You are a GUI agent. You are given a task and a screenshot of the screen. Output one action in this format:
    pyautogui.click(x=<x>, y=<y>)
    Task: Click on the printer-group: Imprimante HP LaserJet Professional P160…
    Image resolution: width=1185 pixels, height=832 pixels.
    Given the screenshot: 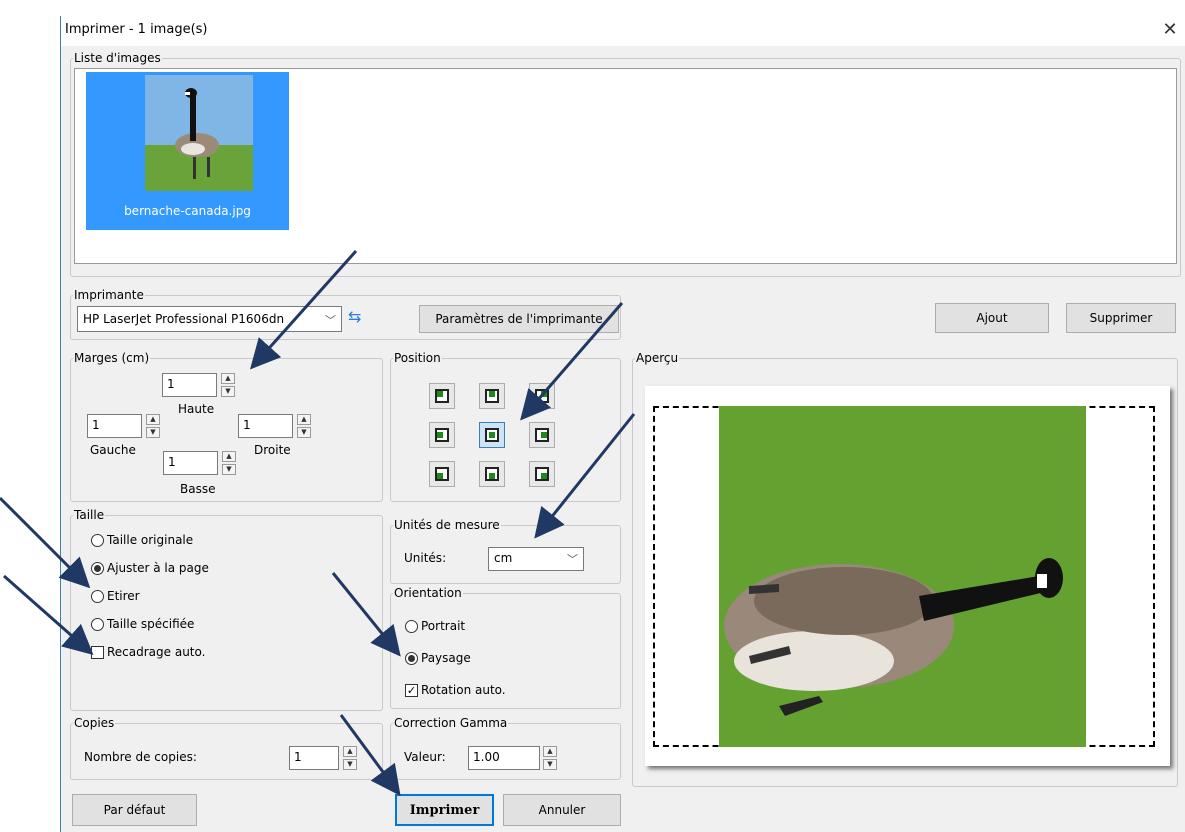 What is the action you would take?
    pyautogui.click(x=345, y=314)
    